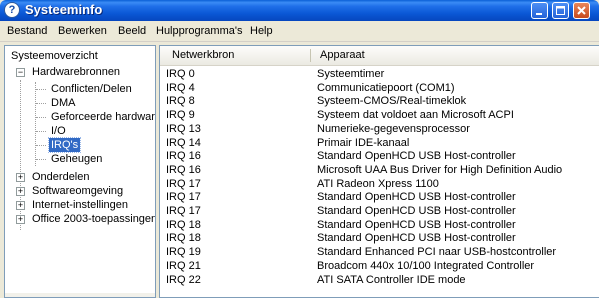 The height and width of the screenshot is (298, 599). Describe the element at coordinates (539, 10) in the screenshot. I see `minimize-button` at that location.